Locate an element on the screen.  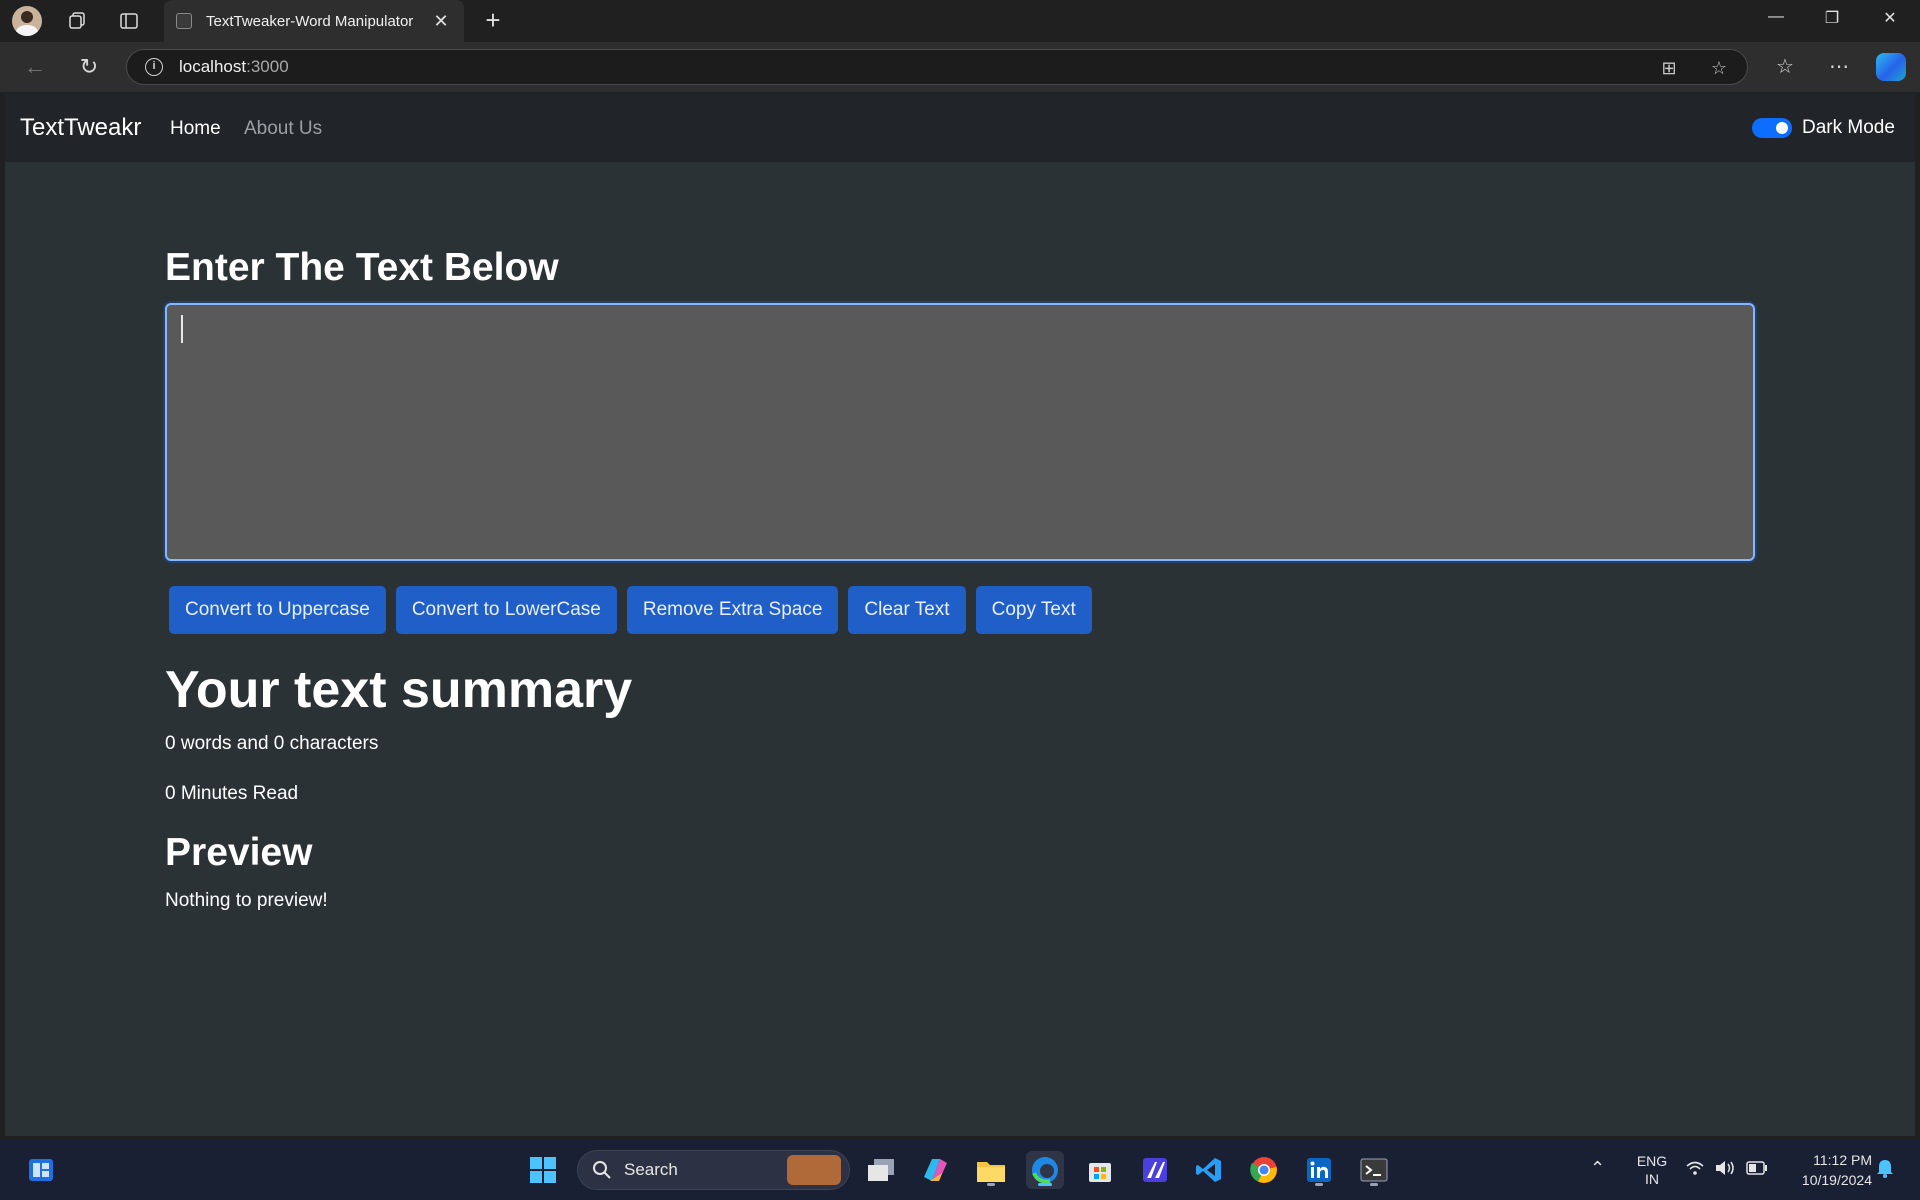
site-navbar: TextTweakr Home About Us Dark Mode is located at coordinates (960, 128).